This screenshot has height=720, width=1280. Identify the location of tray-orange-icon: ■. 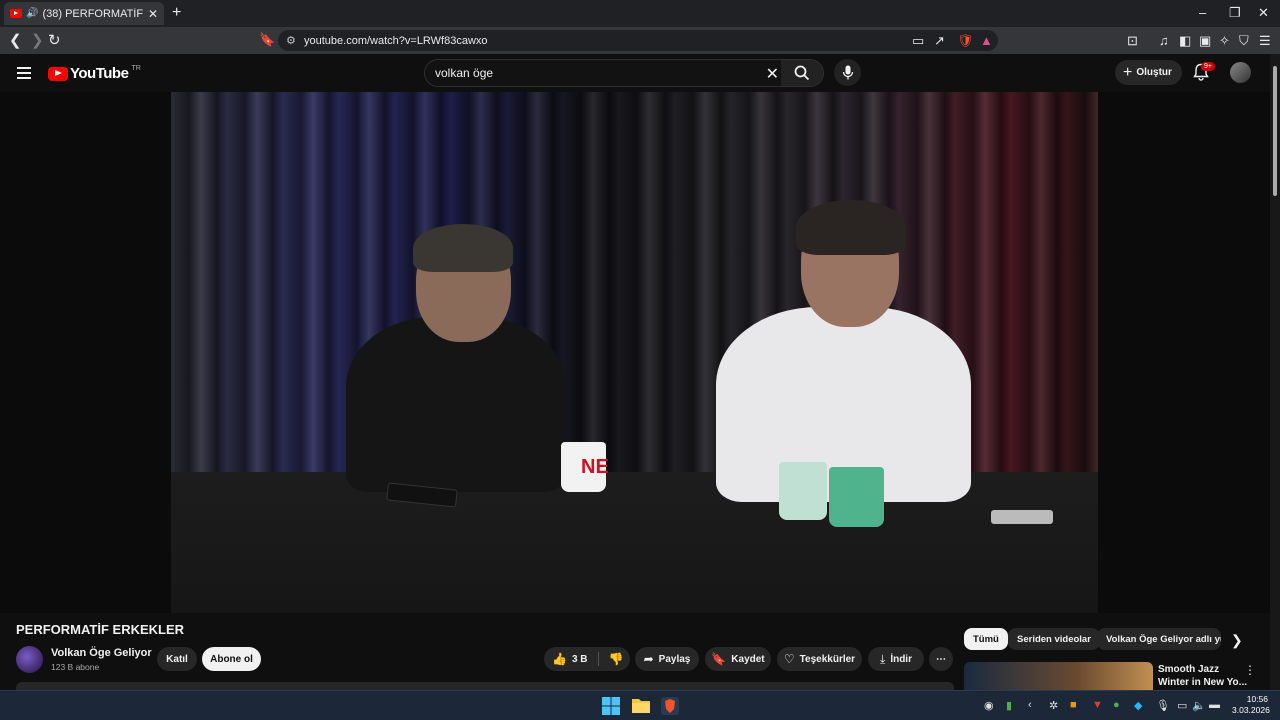
(1073, 705).